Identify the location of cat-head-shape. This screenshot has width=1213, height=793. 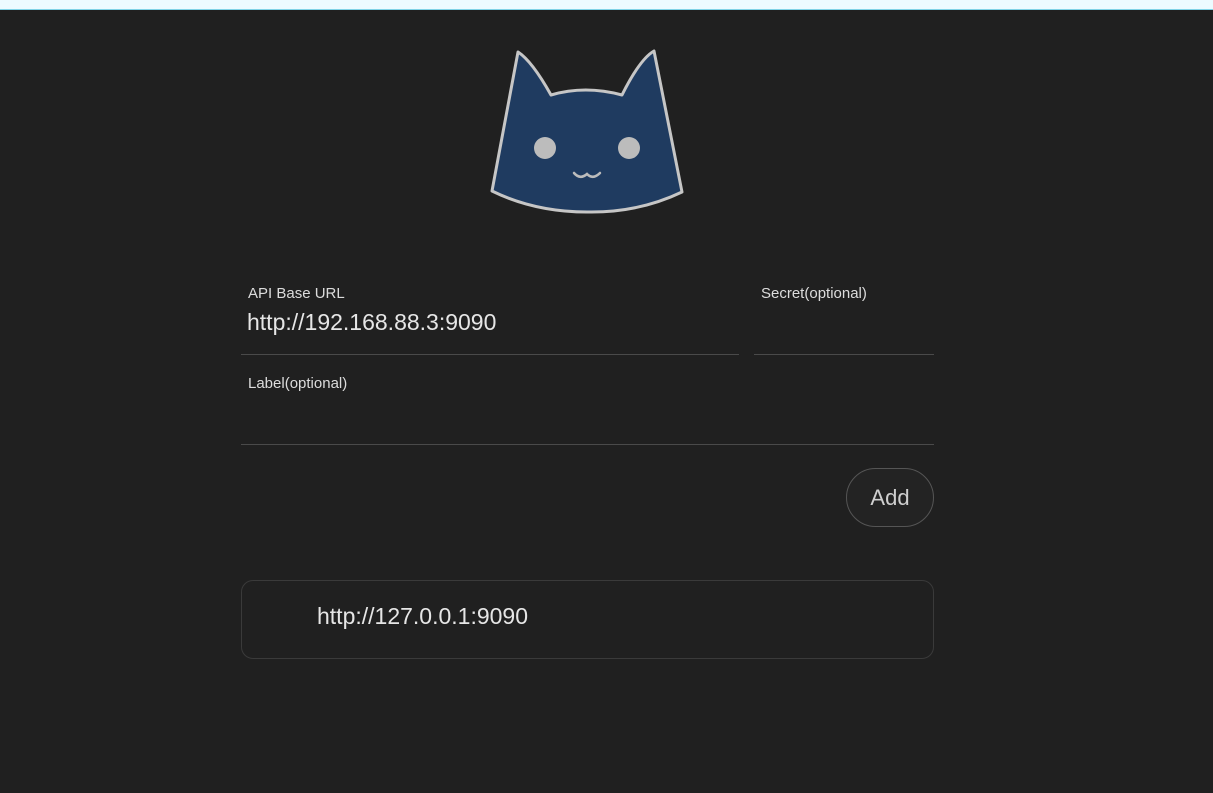
(587, 131).